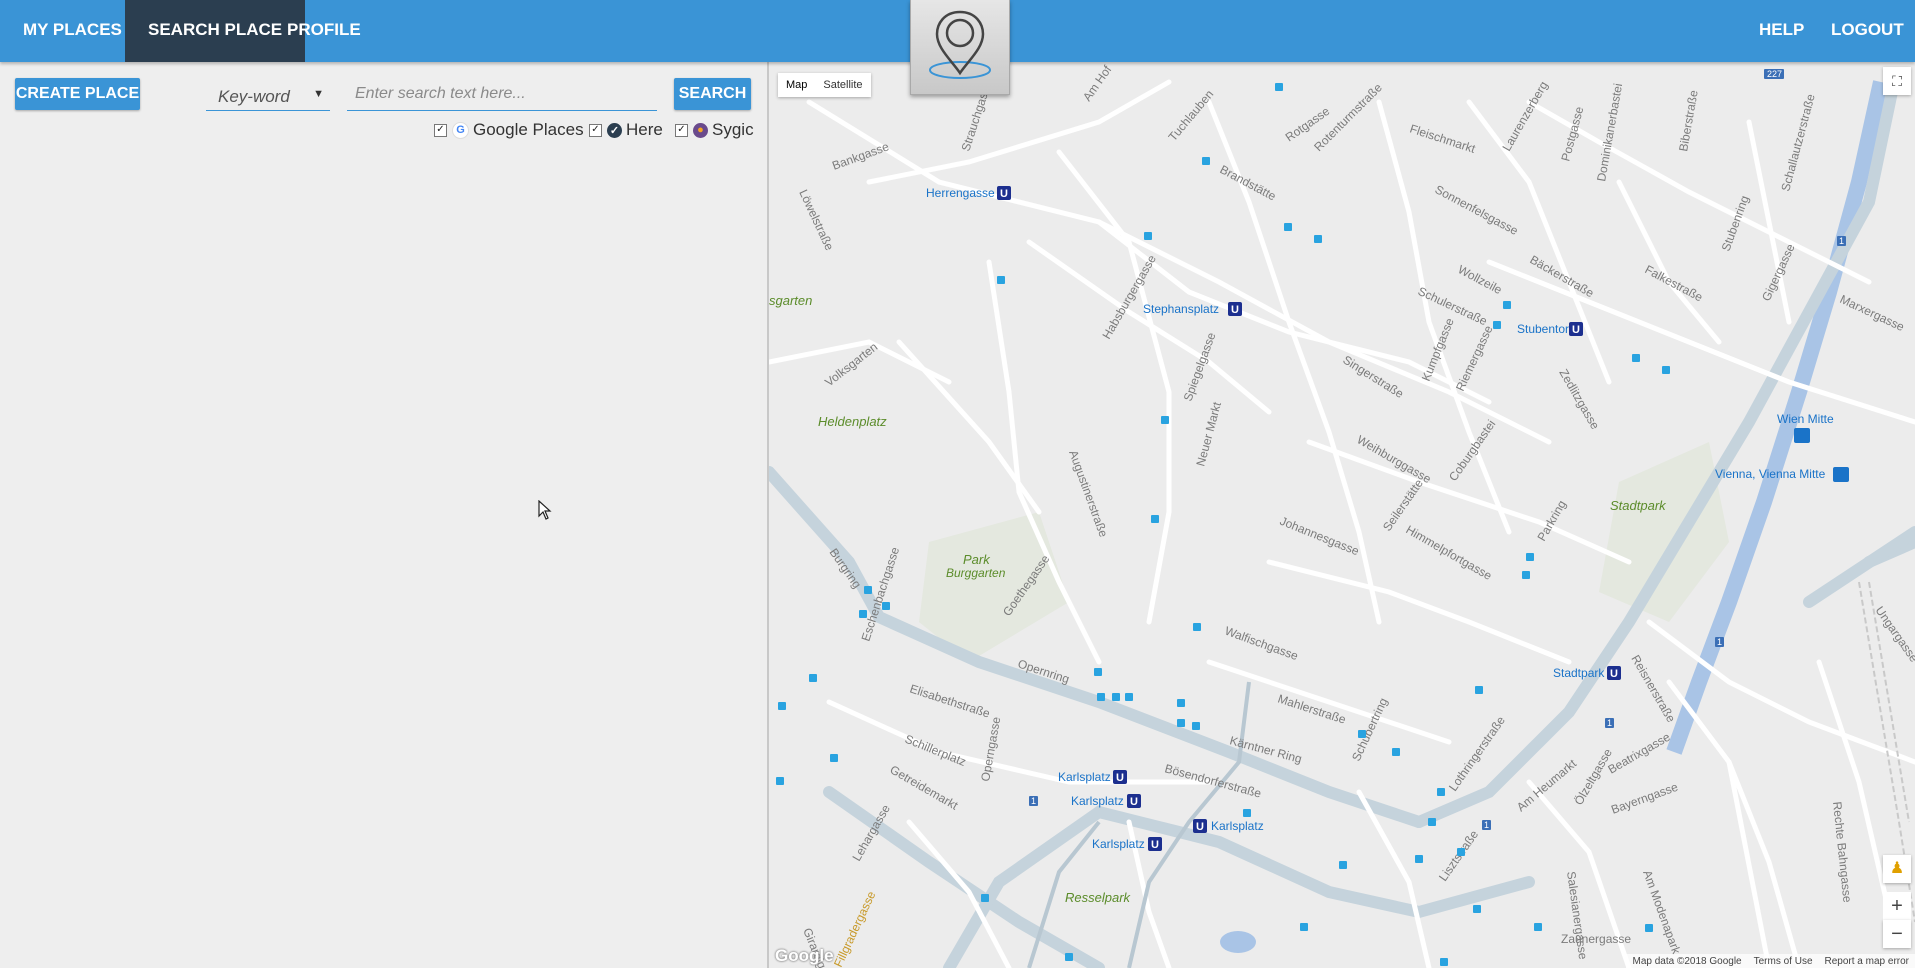  I want to click on sygic-icon: ●, so click(700, 130).